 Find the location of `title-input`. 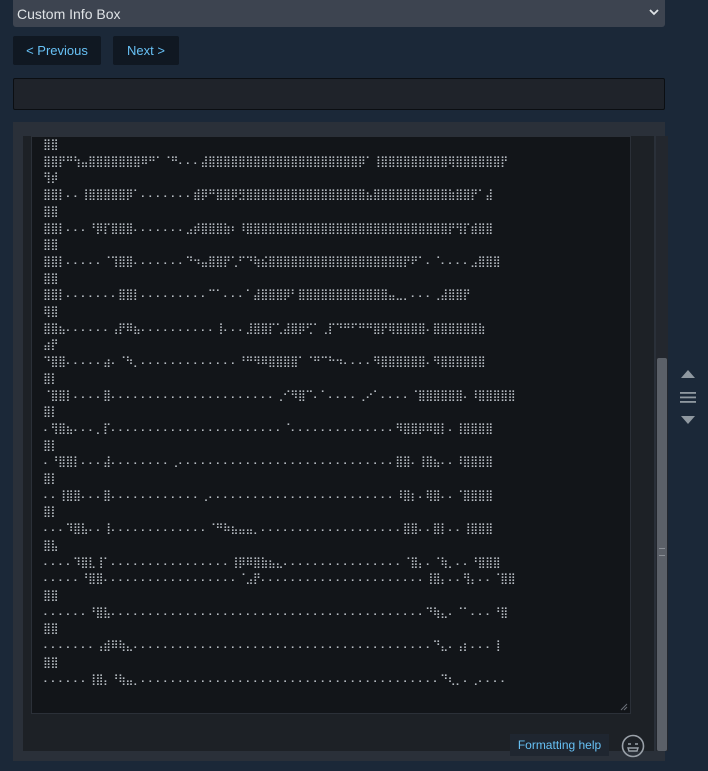

title-input is located at coordinates (339, 94).